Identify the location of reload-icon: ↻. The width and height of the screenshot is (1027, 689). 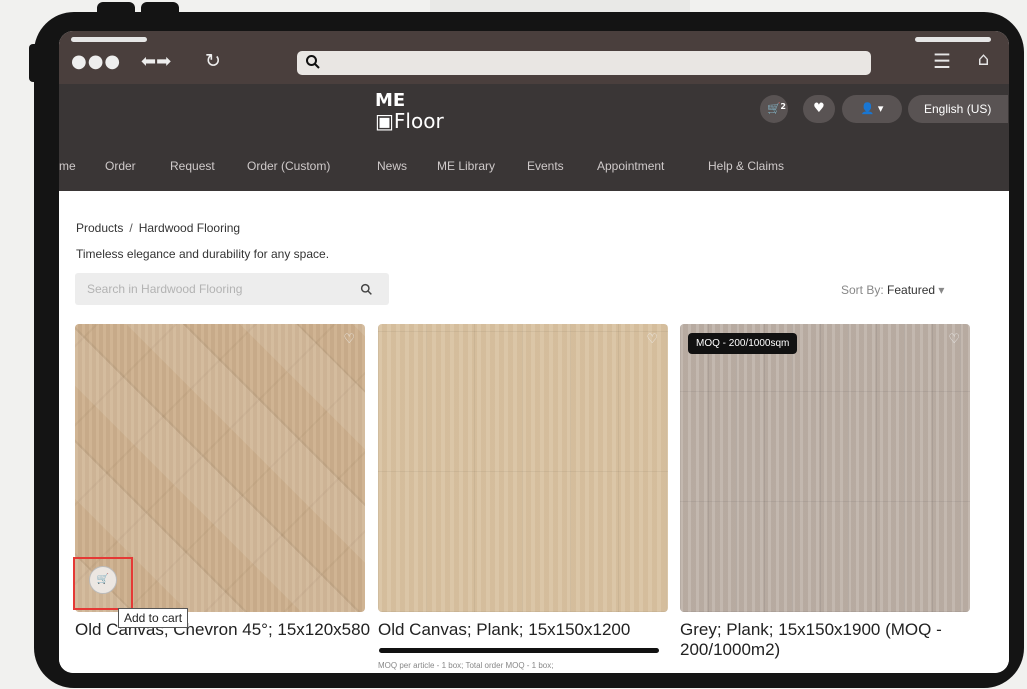
(213, 61).